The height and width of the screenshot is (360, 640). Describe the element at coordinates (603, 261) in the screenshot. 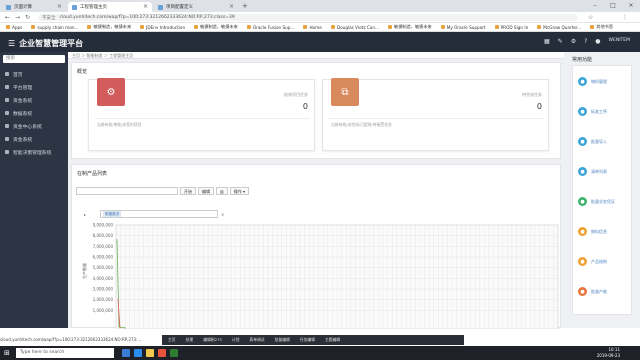

I see `quick-function-item: ● 产品结构` at that location.